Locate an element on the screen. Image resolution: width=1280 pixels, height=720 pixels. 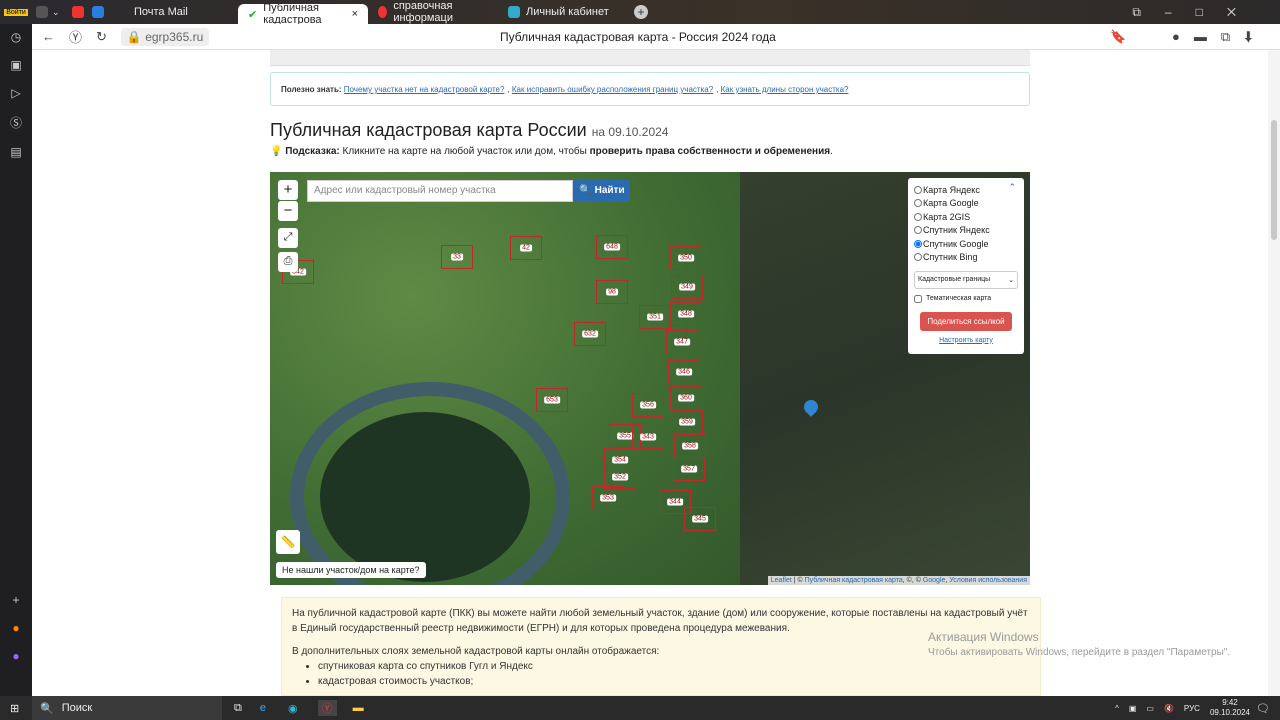
not-found-button: Не нашли участок/дом на карте? is located at coordinates (351, 570).